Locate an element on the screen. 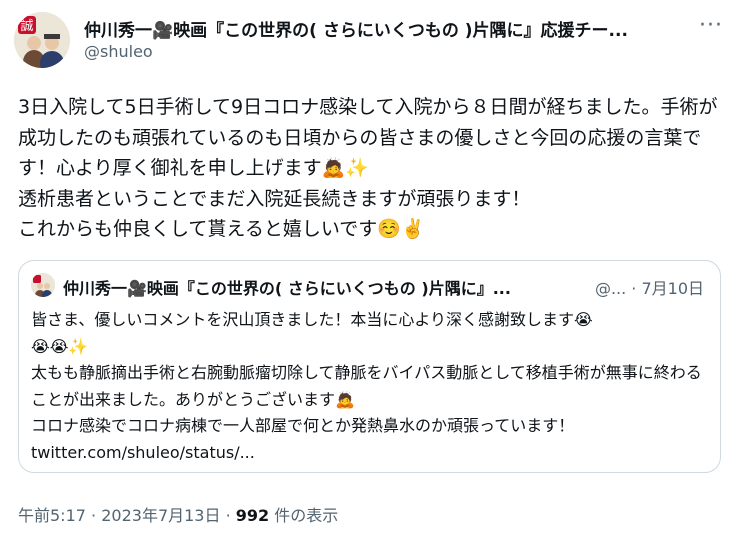  quoted-author-avatar is located at coordinates (43, 285).